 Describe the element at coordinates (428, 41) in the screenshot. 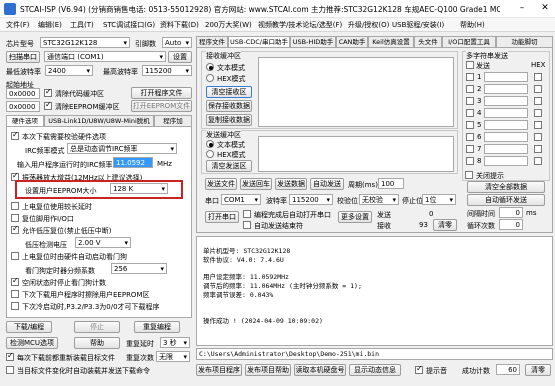

I see `tab-header-file: 头文件` at that location.